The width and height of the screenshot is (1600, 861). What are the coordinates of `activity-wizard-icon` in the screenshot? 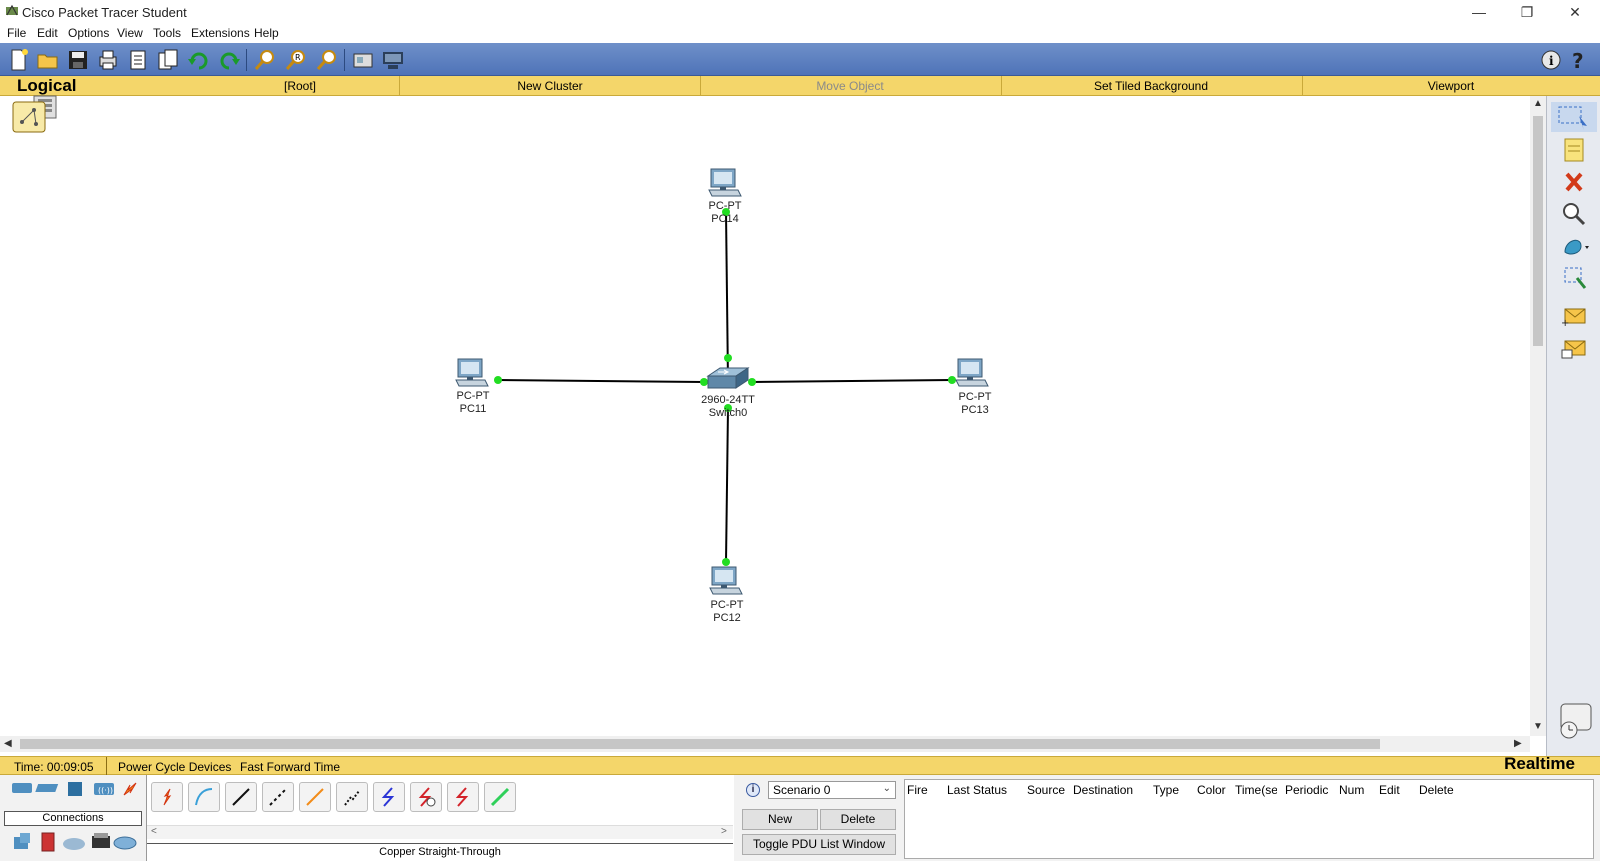 It's located at (138, 60).